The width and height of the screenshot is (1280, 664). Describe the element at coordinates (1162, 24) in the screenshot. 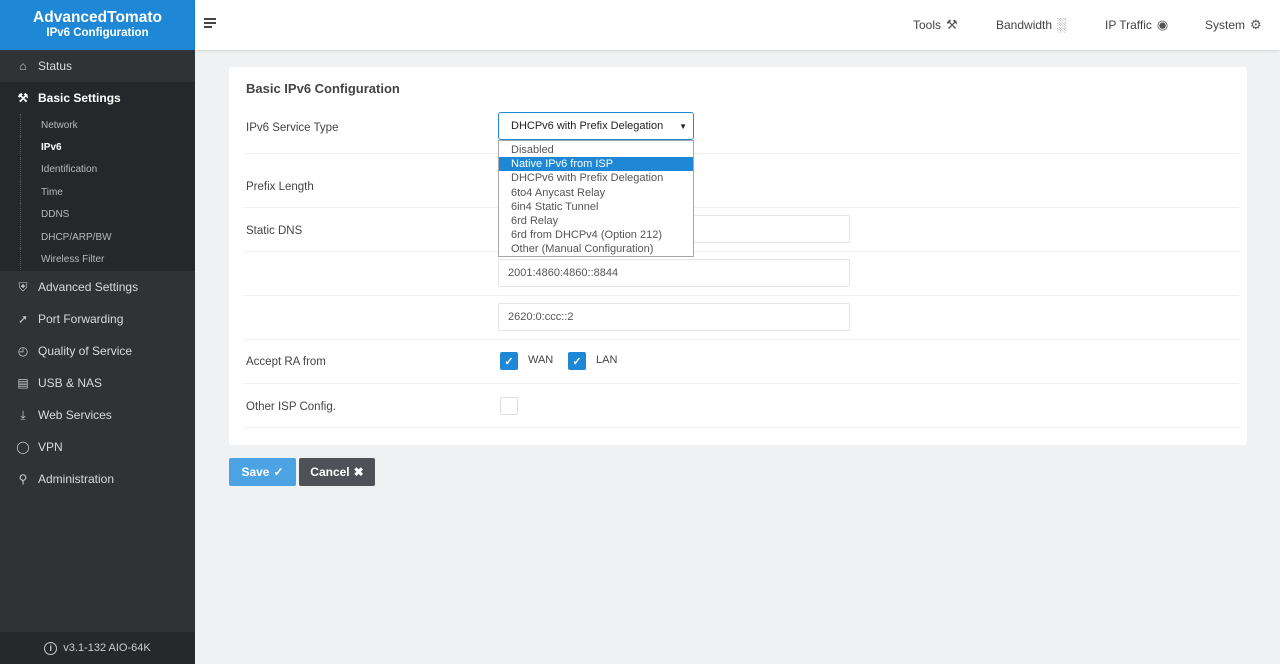

I see `globe-icon: ◉` at that location.